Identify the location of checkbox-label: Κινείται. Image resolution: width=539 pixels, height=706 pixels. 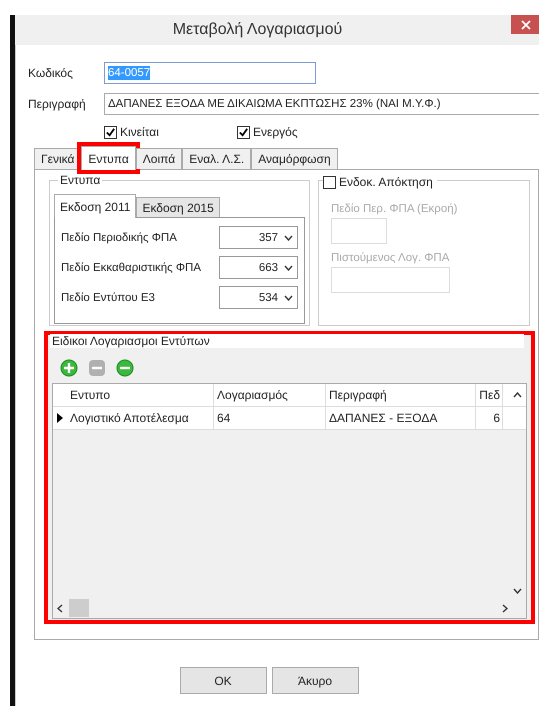
(139, 132).